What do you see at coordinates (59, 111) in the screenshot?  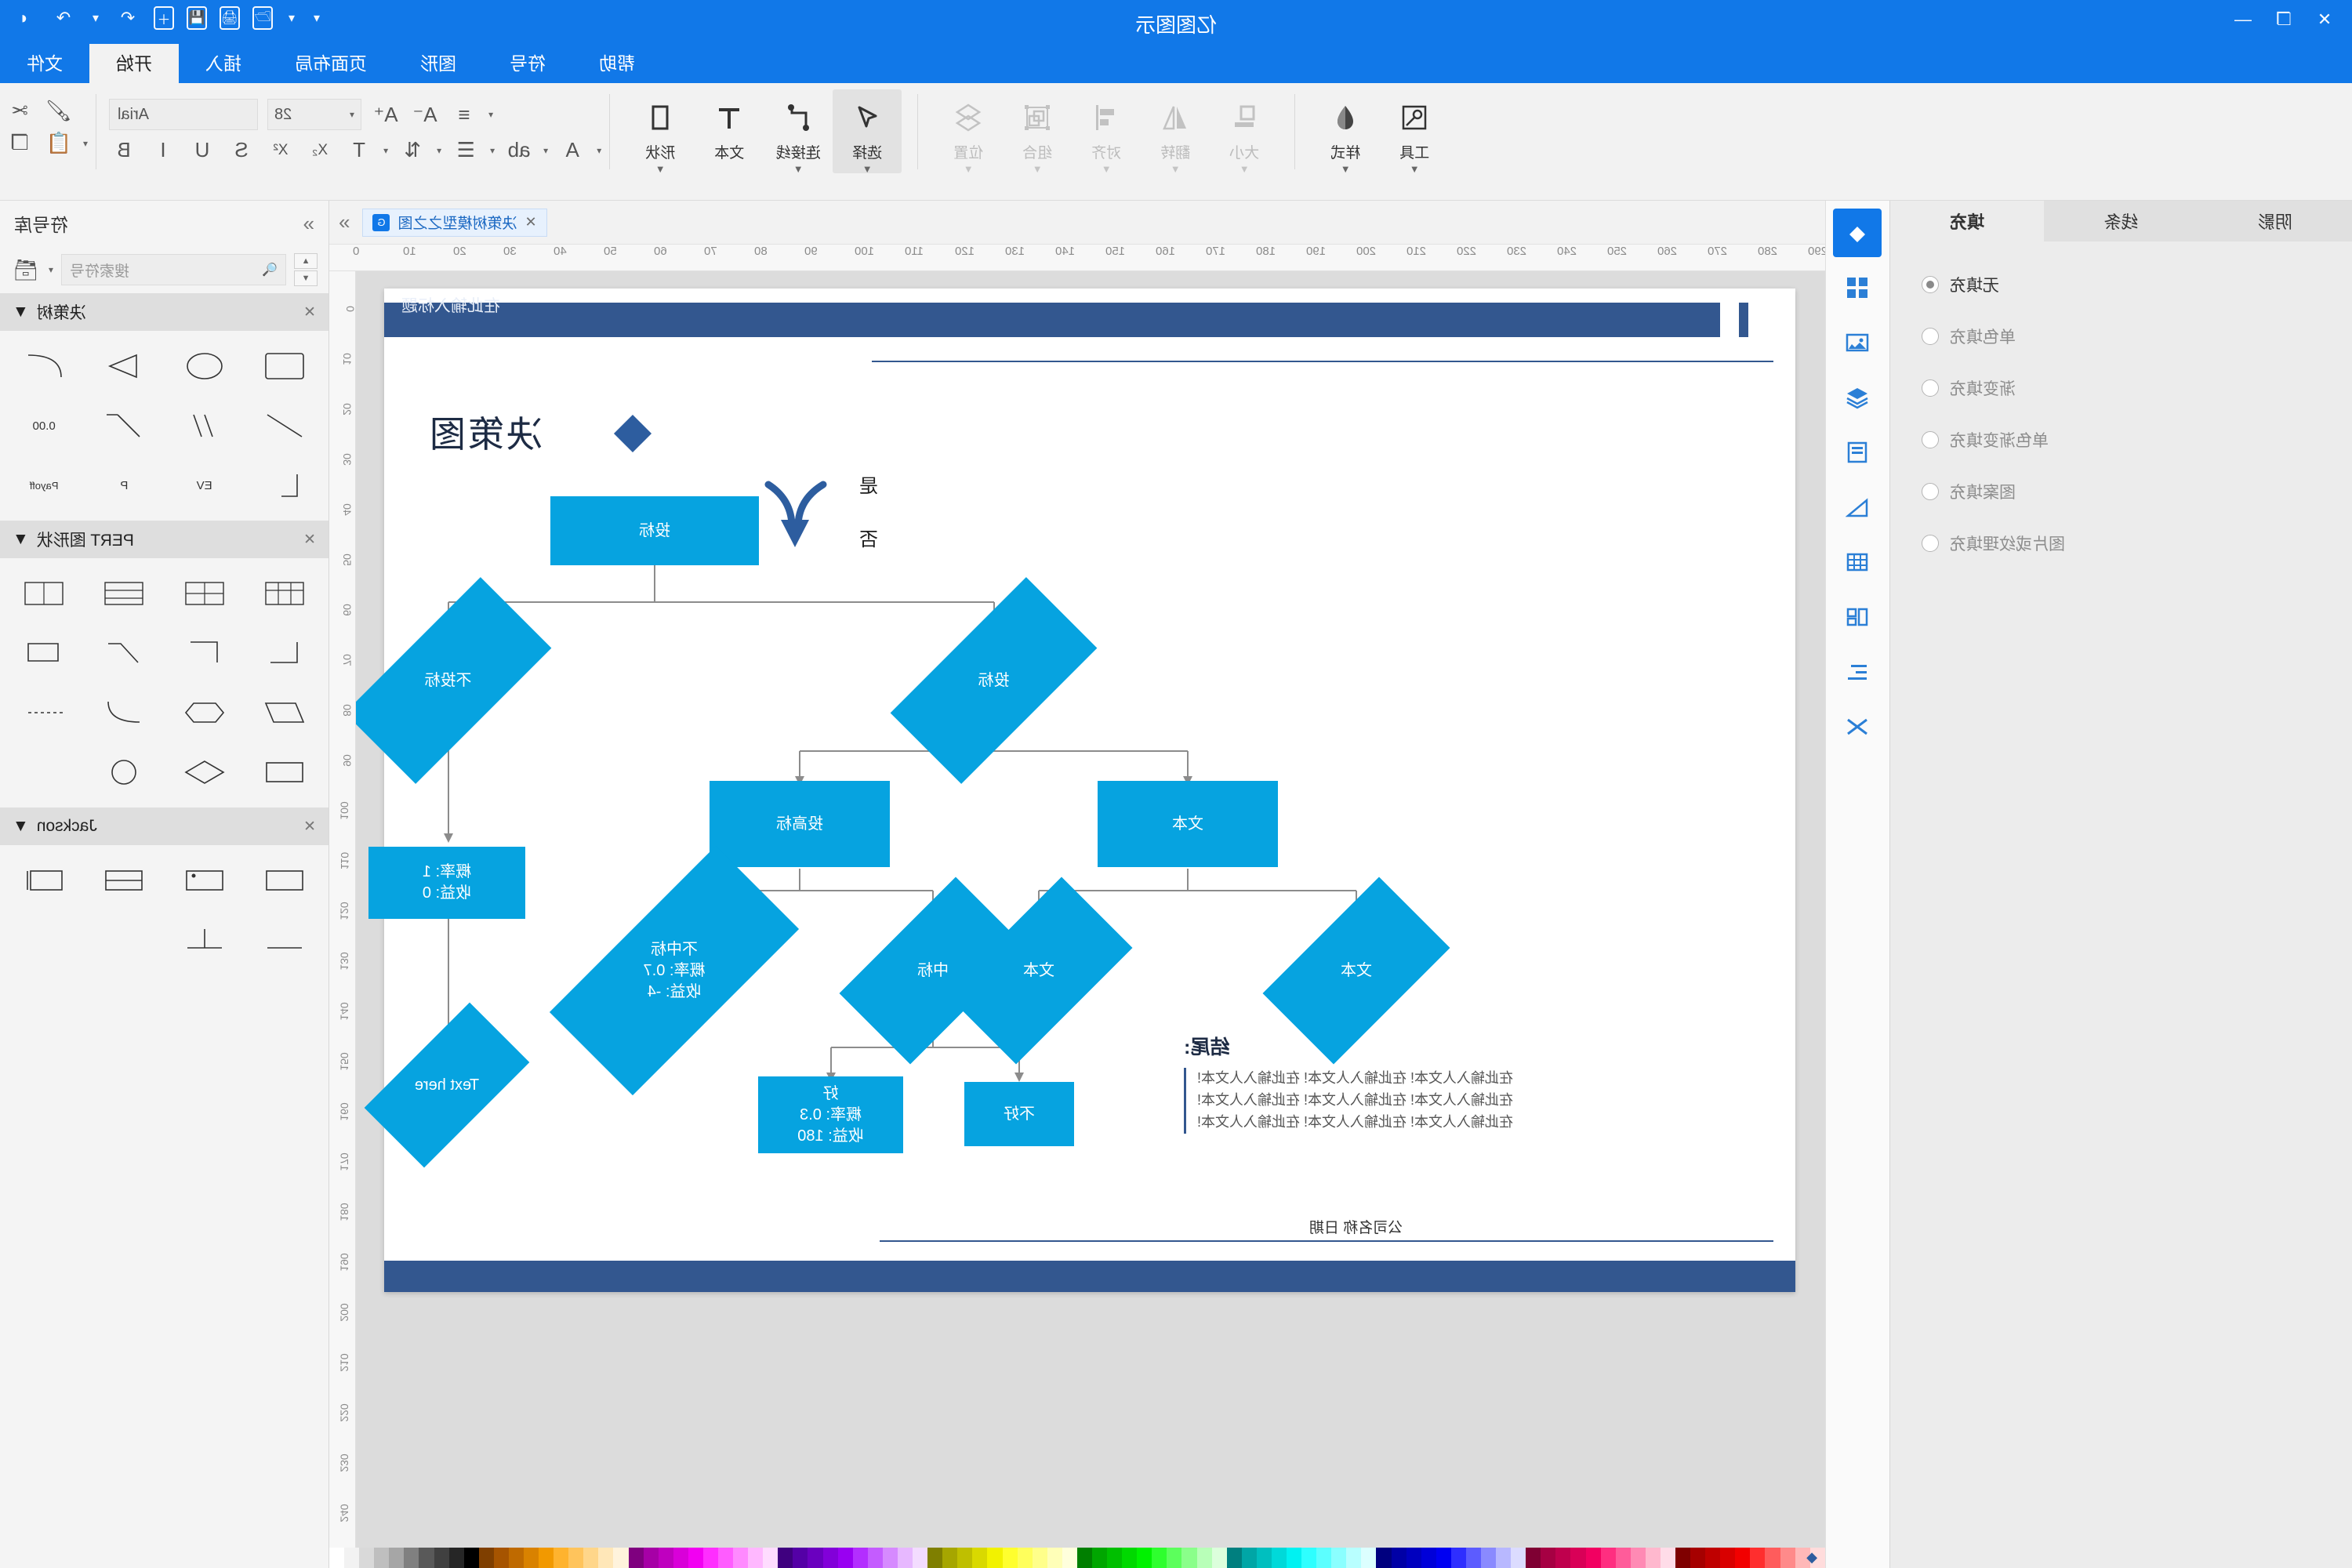 I see `paint-format-icon: 🖌` at bounding box center [59, 111].